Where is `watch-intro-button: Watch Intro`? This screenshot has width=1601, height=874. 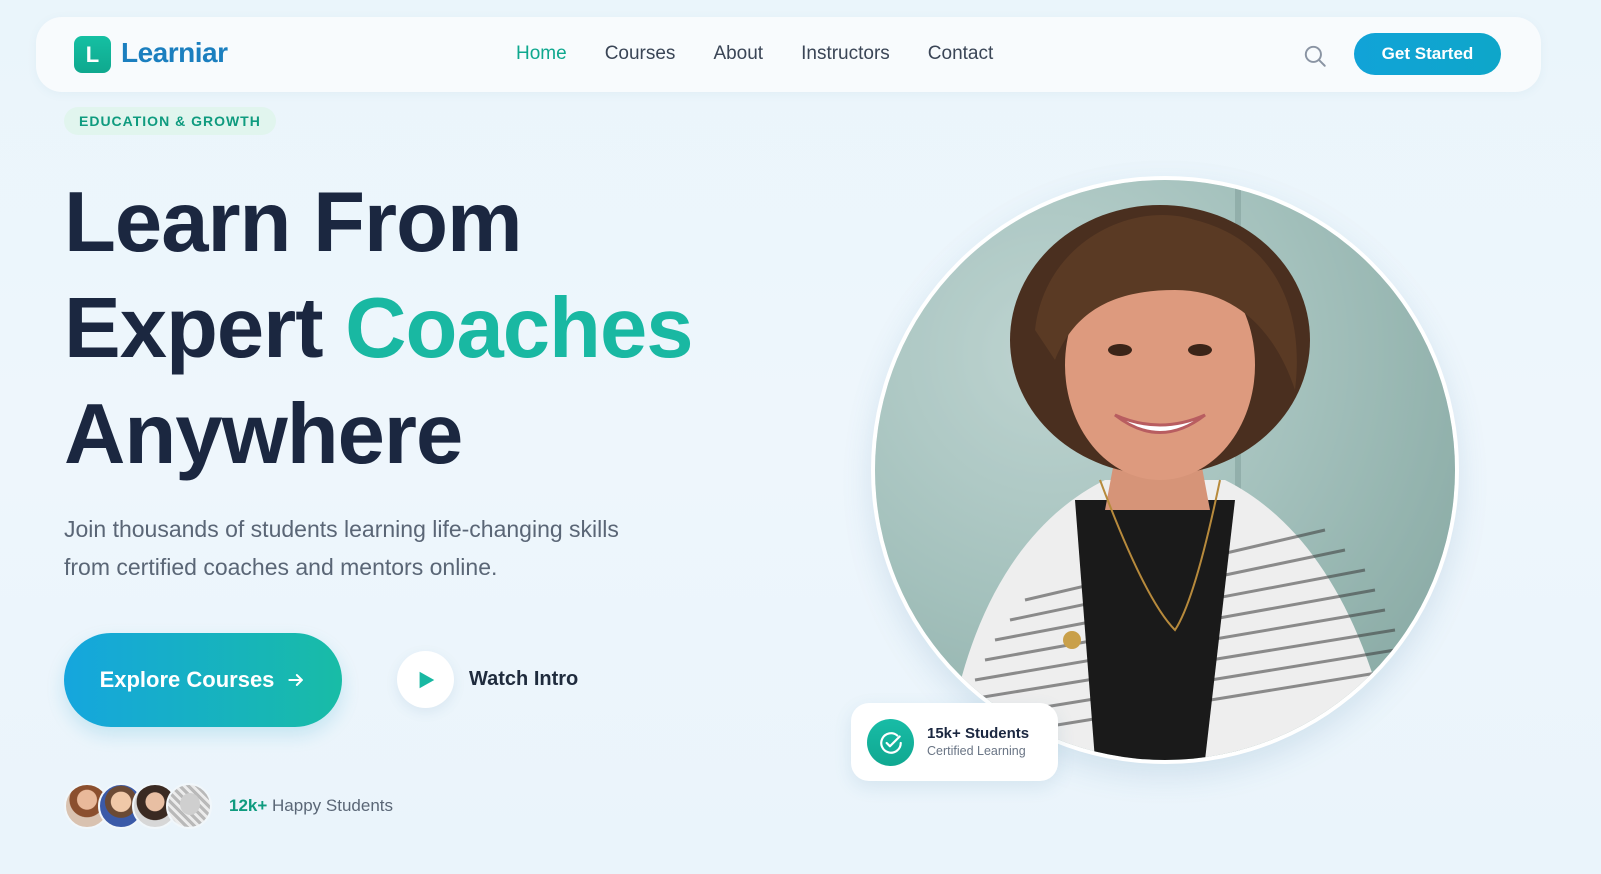 watch-intro-button: Watch Intro is located at coordinates (487, 679).